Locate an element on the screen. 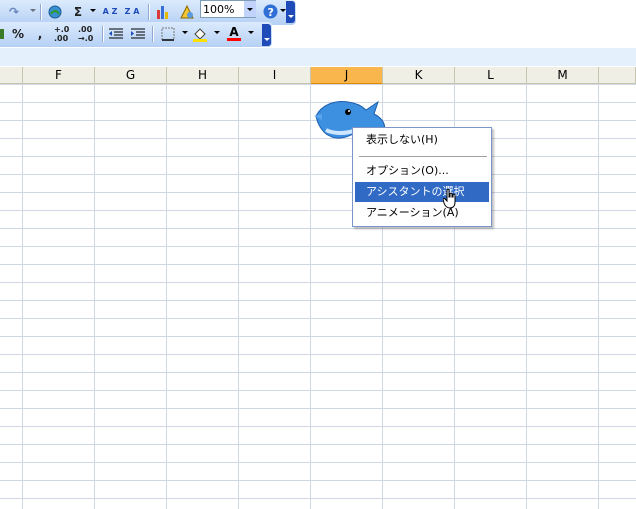  borders-dropdown-icon is located at coordinates (185, 32).